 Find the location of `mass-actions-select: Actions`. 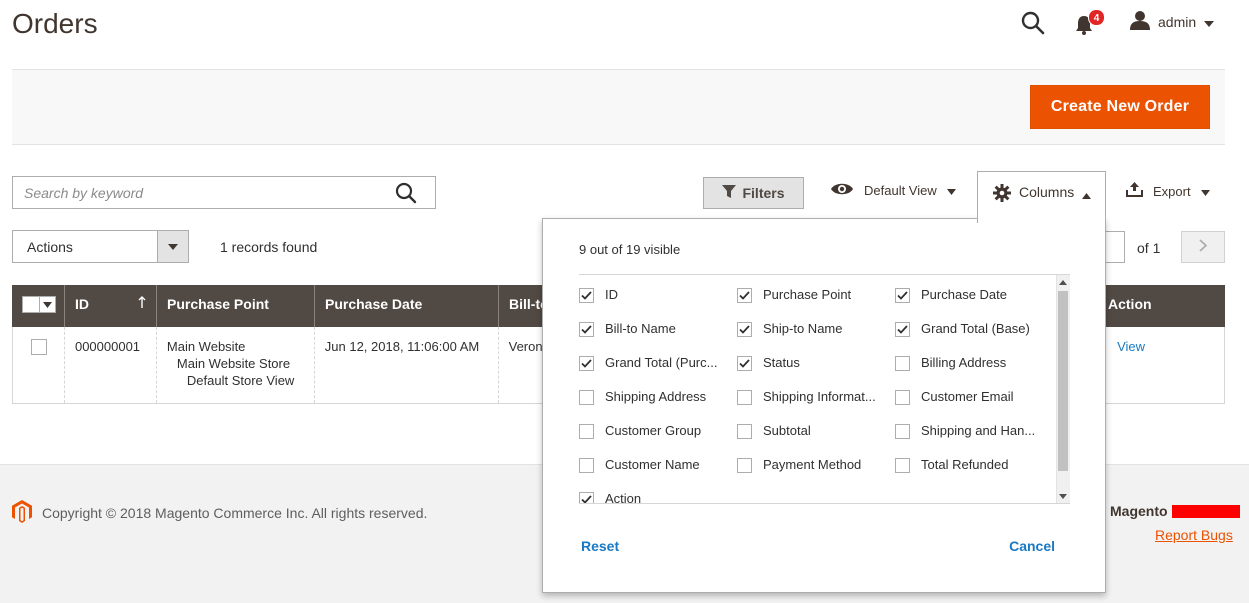

mass-actions-select: Actions is located at coordinates (100, 246).